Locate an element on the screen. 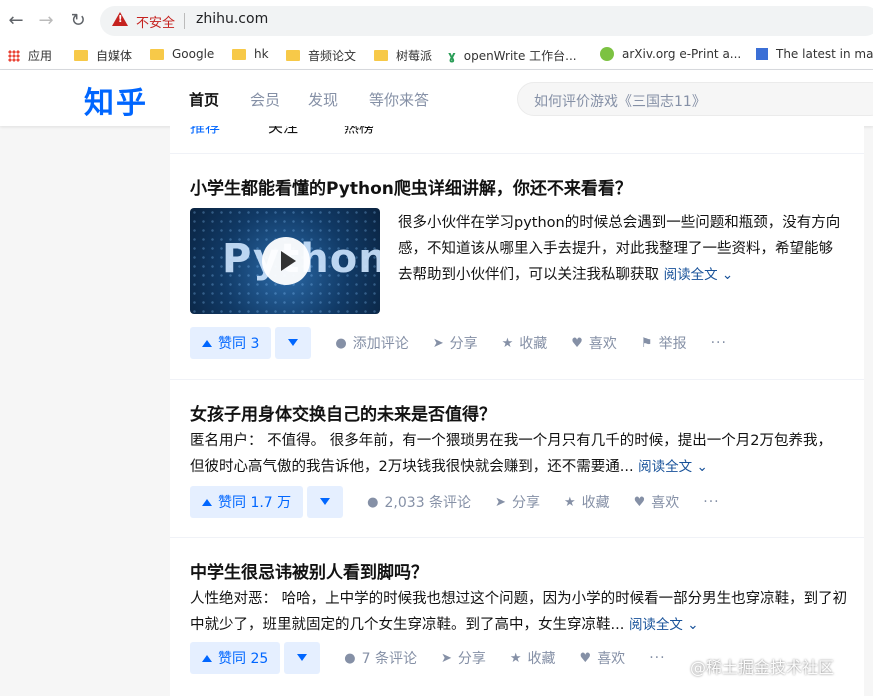 The width and height of the screenshot is (873, 696). nav-home: 首页 is located at coordinates (204, 99).